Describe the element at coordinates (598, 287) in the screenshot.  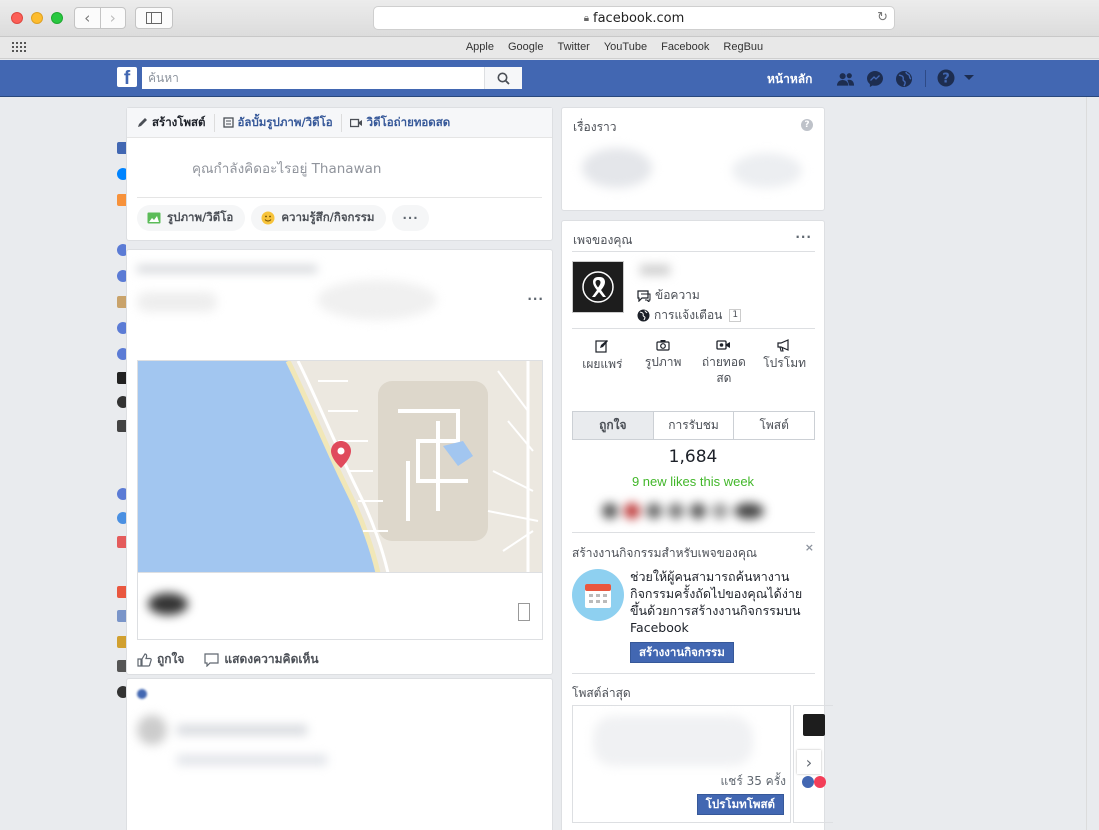
I see `page-avatar` at that location.